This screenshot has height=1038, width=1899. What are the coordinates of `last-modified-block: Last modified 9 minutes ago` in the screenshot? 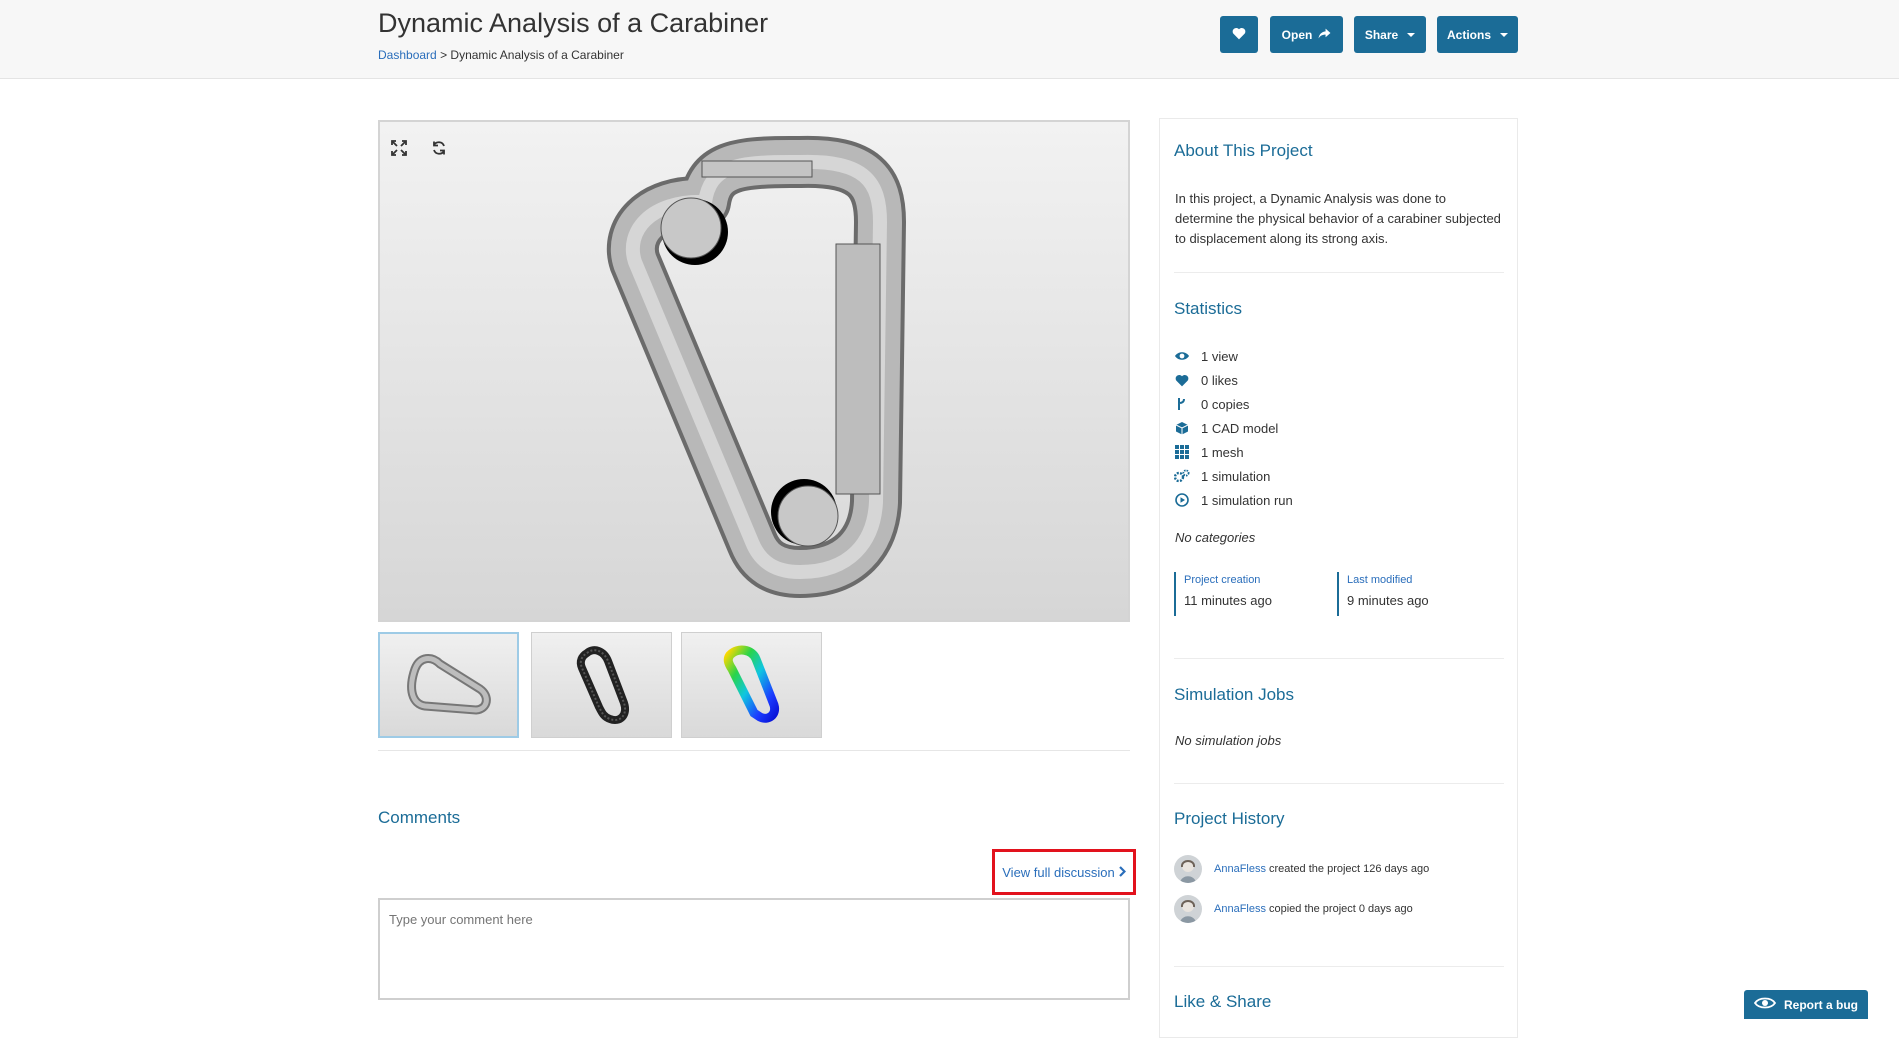 It's located at (1383, 594).